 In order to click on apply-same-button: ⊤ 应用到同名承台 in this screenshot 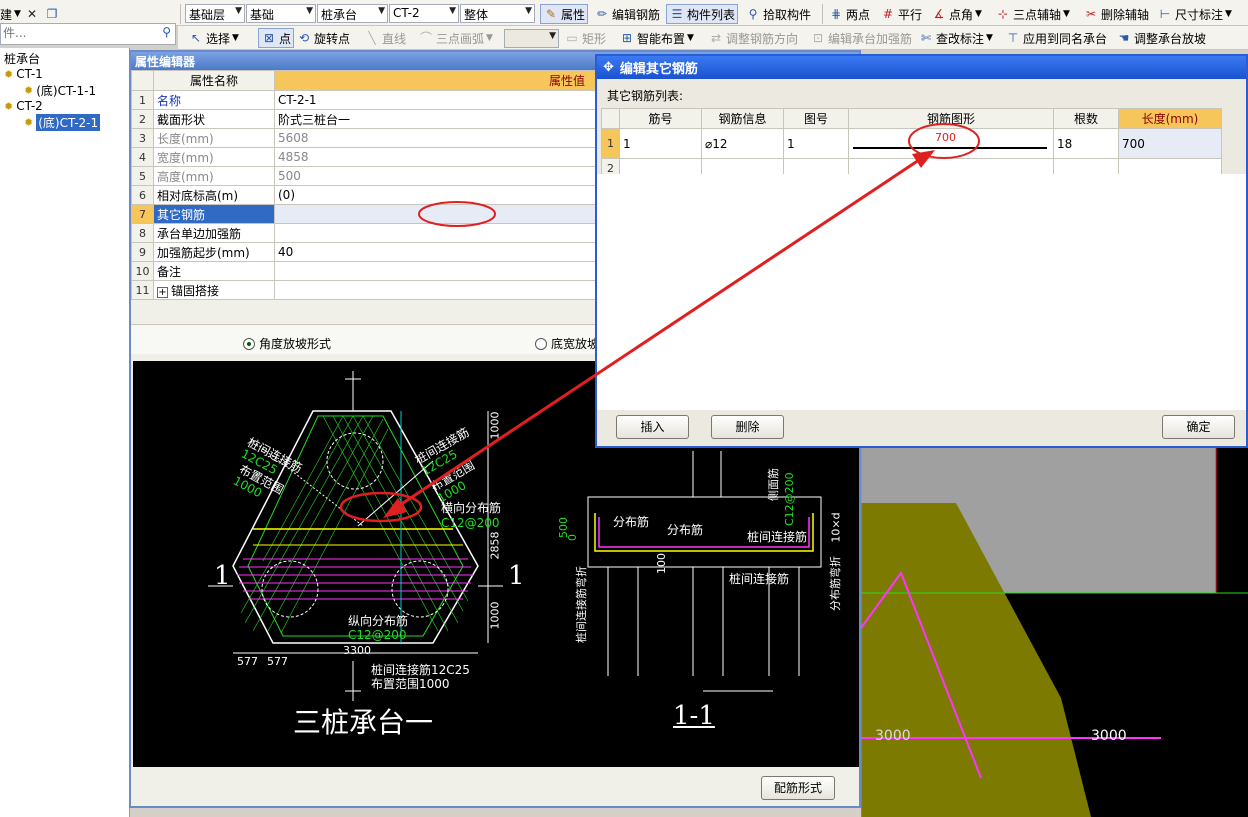, I will do `click(1056, 38)`.